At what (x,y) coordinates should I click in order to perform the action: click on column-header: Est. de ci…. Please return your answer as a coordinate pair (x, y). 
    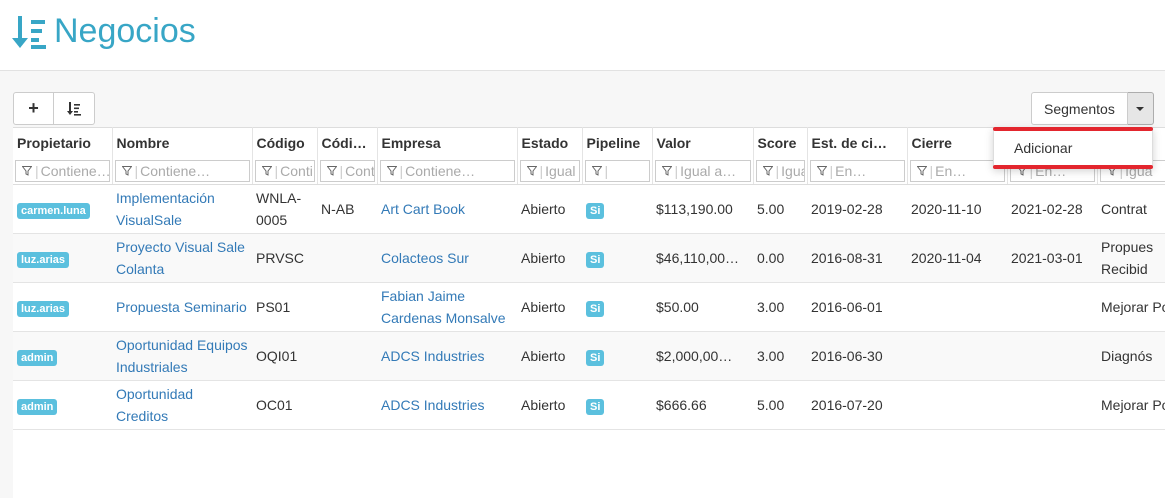
    Looking at the image, I should click on (857, 143).